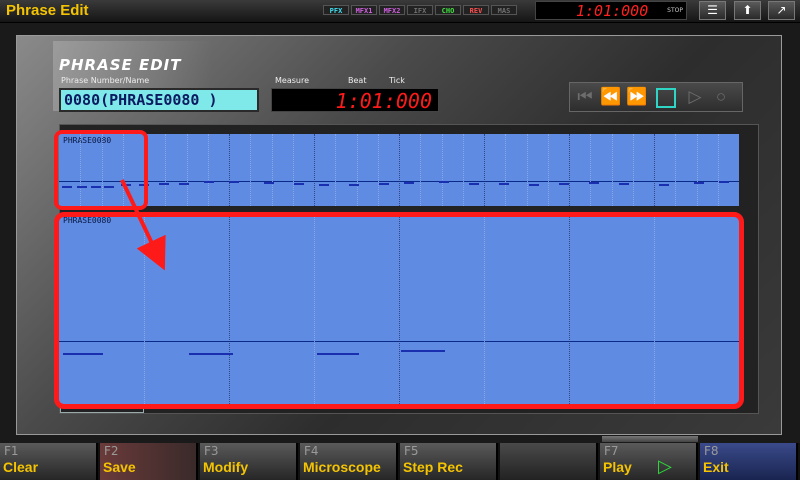 This screenshot has height=480, width=800. I want to click on fkey-label: Modify, so click(226, 467).